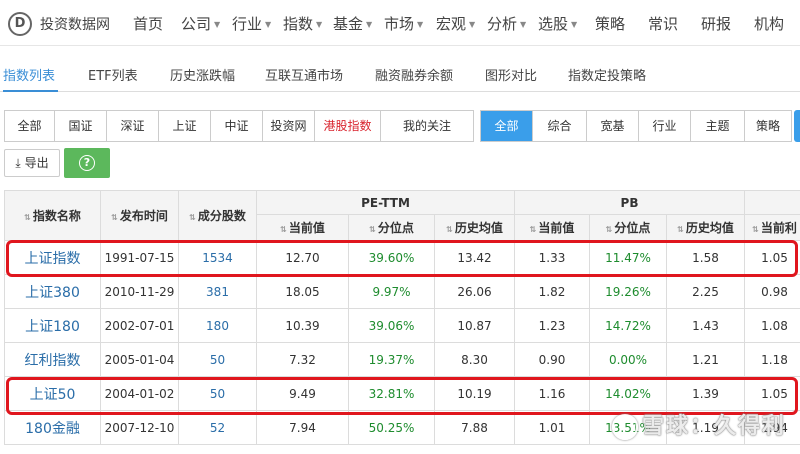  What do you see at coordinates (772, 325) in the screenshot?
I see `cell-next-current: 1.08` at bounding box center [772, 325].